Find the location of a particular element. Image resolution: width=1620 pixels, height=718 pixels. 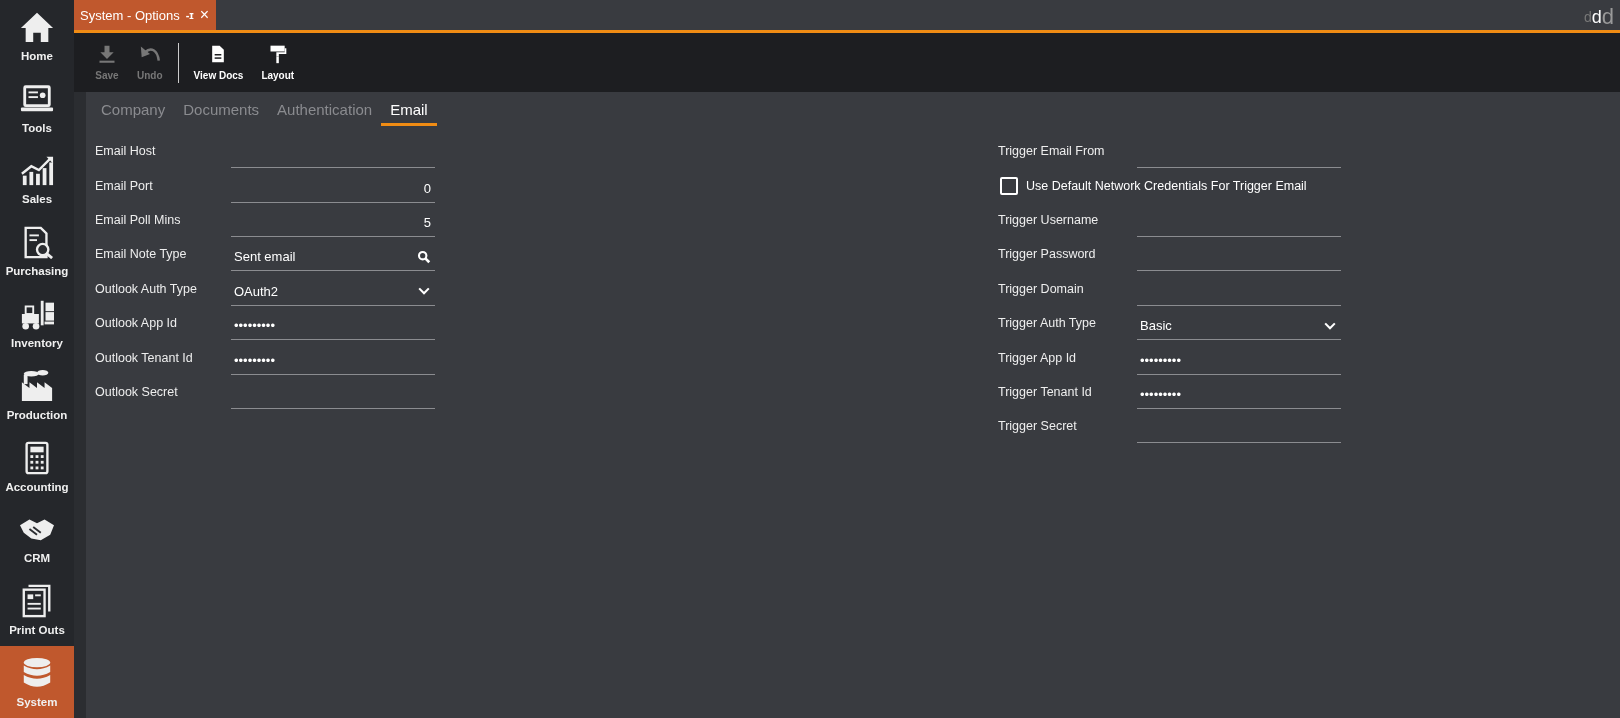

field-label: Trigger Domain is located at coordinates (1041, 288).